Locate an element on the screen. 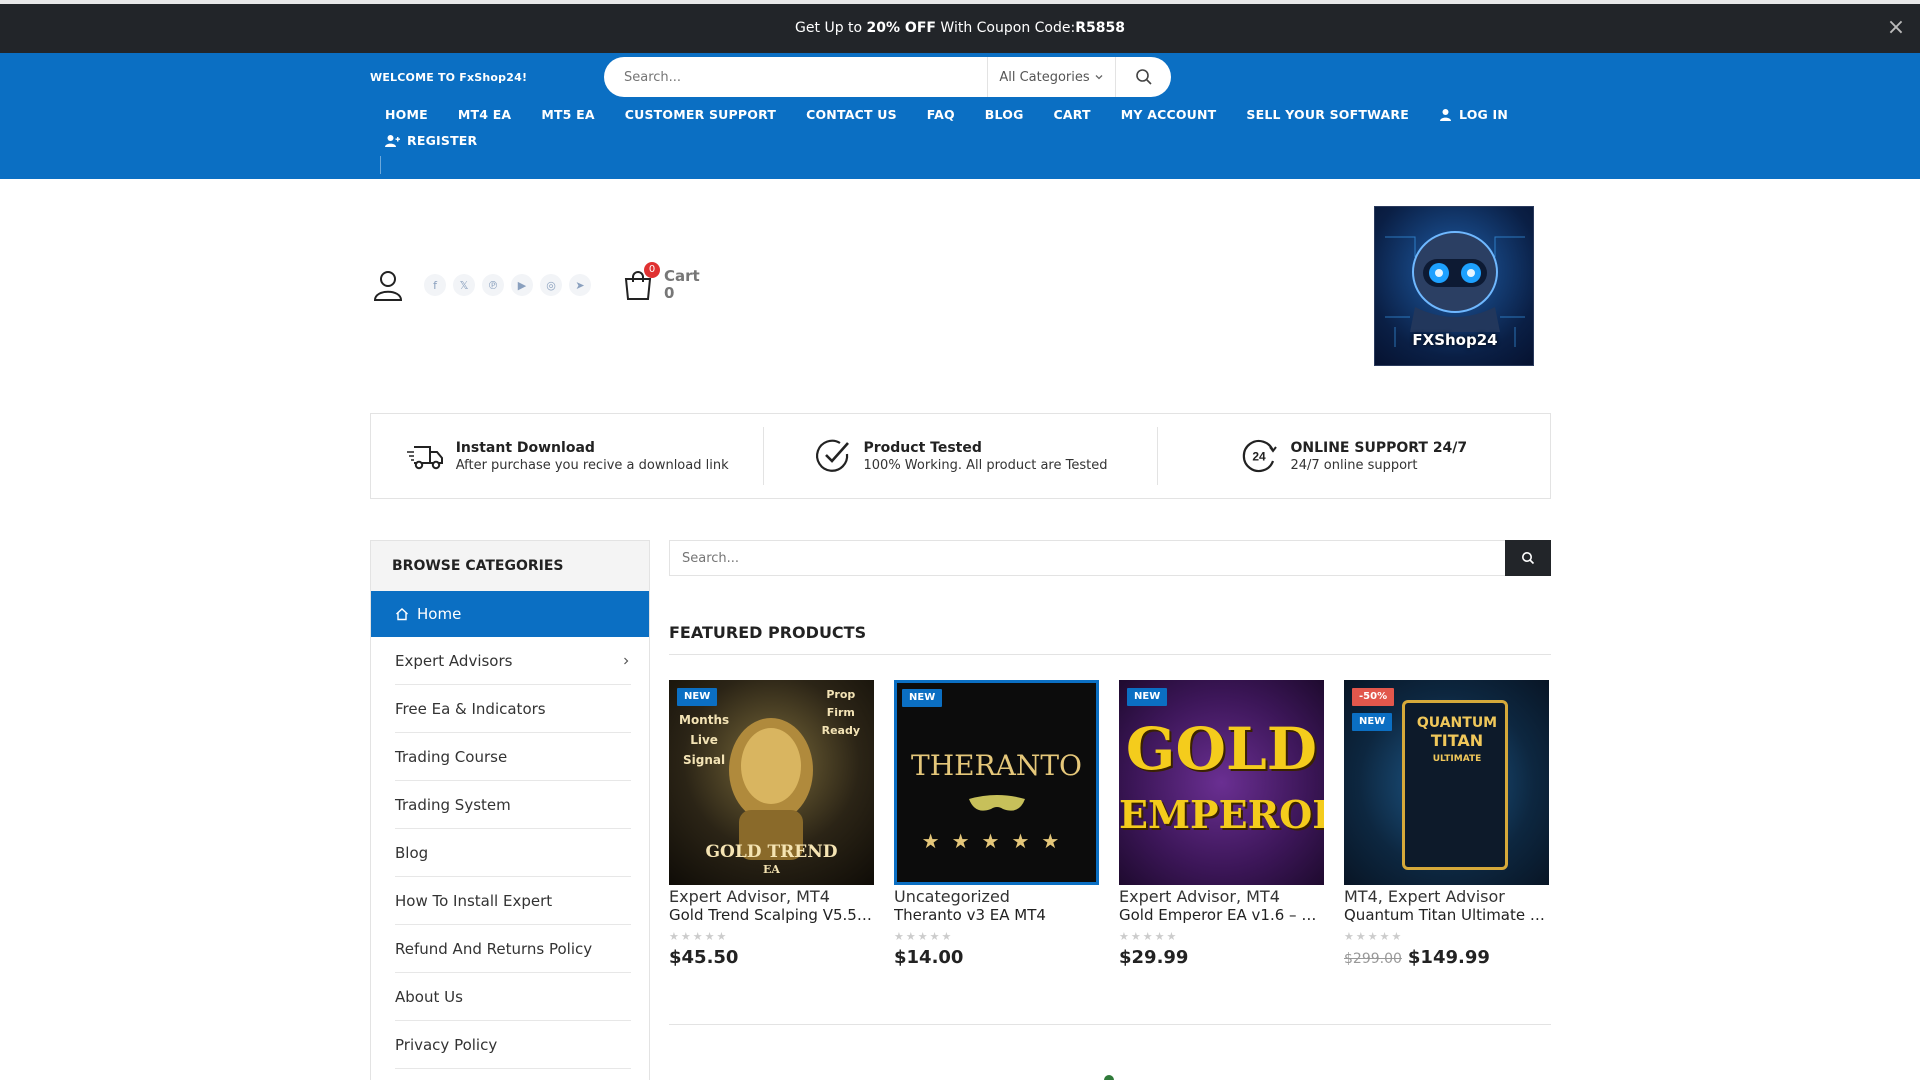 The height and width of the screenshot is (1080, 1920). nav-home: HOME is located at coordinates (406, 114).